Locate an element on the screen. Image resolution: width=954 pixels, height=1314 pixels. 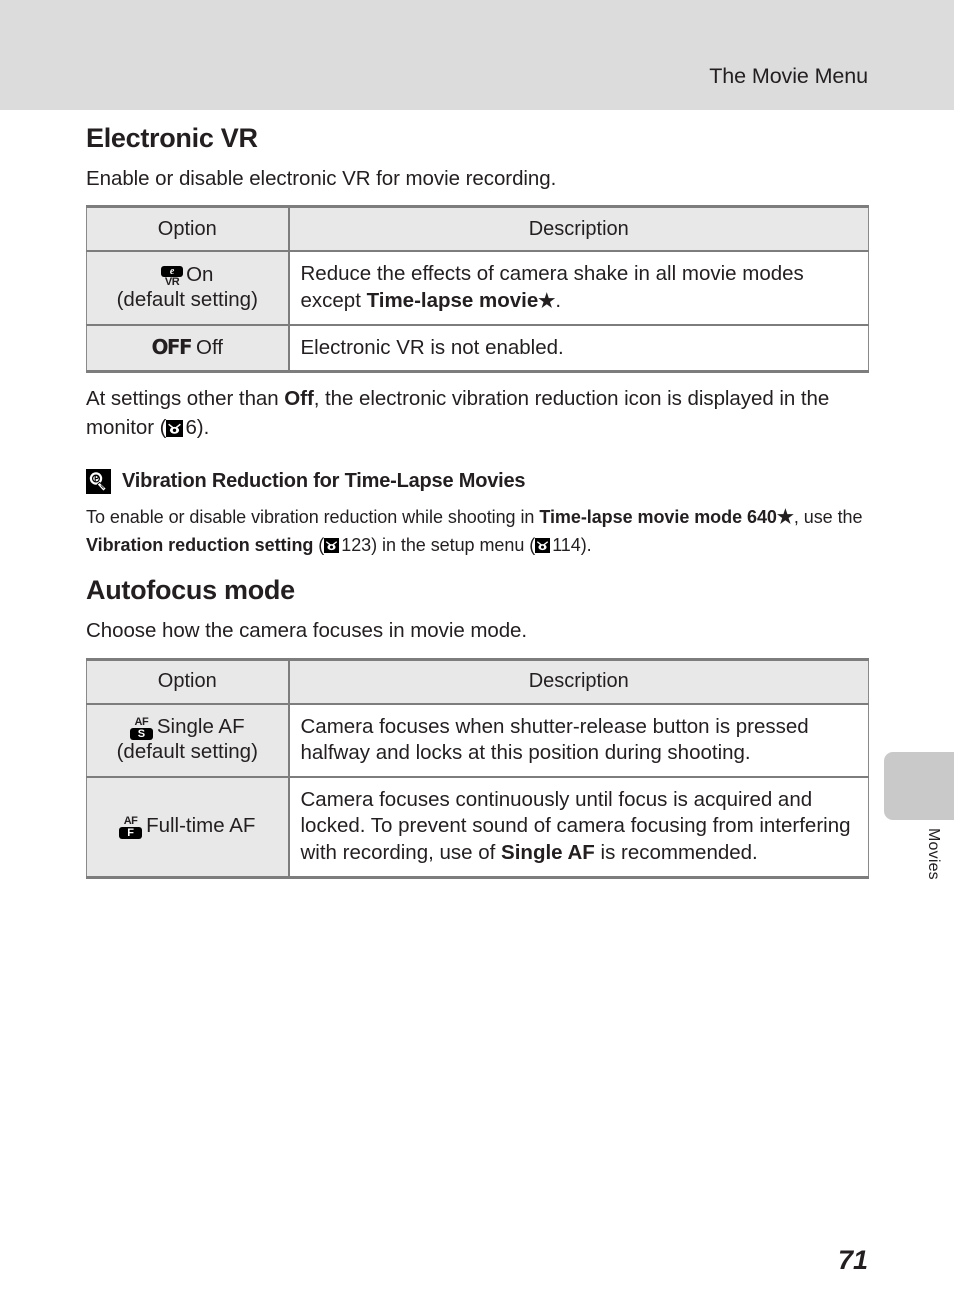
tip-text-5: ). is located at coordinates (586, 544).